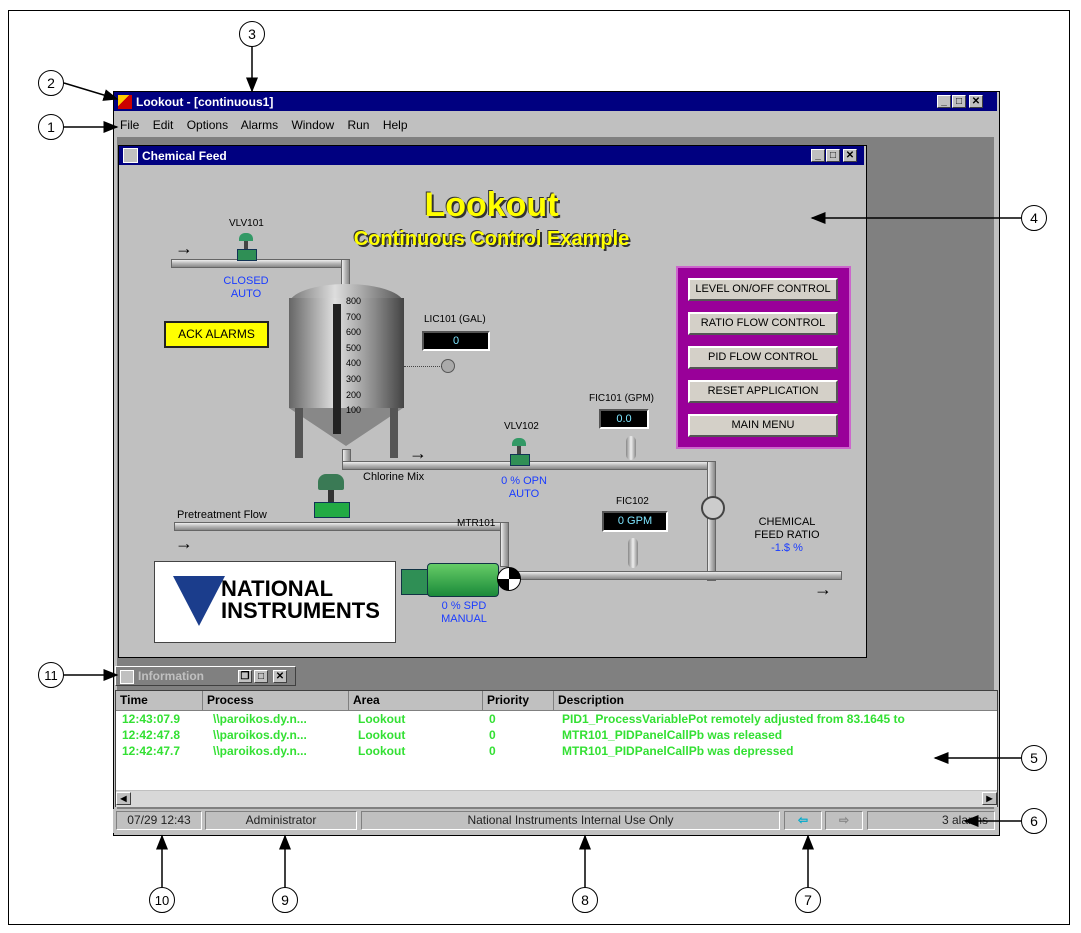 The height and width of the screenshot is (933, 1081). Describe the element at coordinates (276, 700) in the screenshot. I see `col-process: Process` at that location.